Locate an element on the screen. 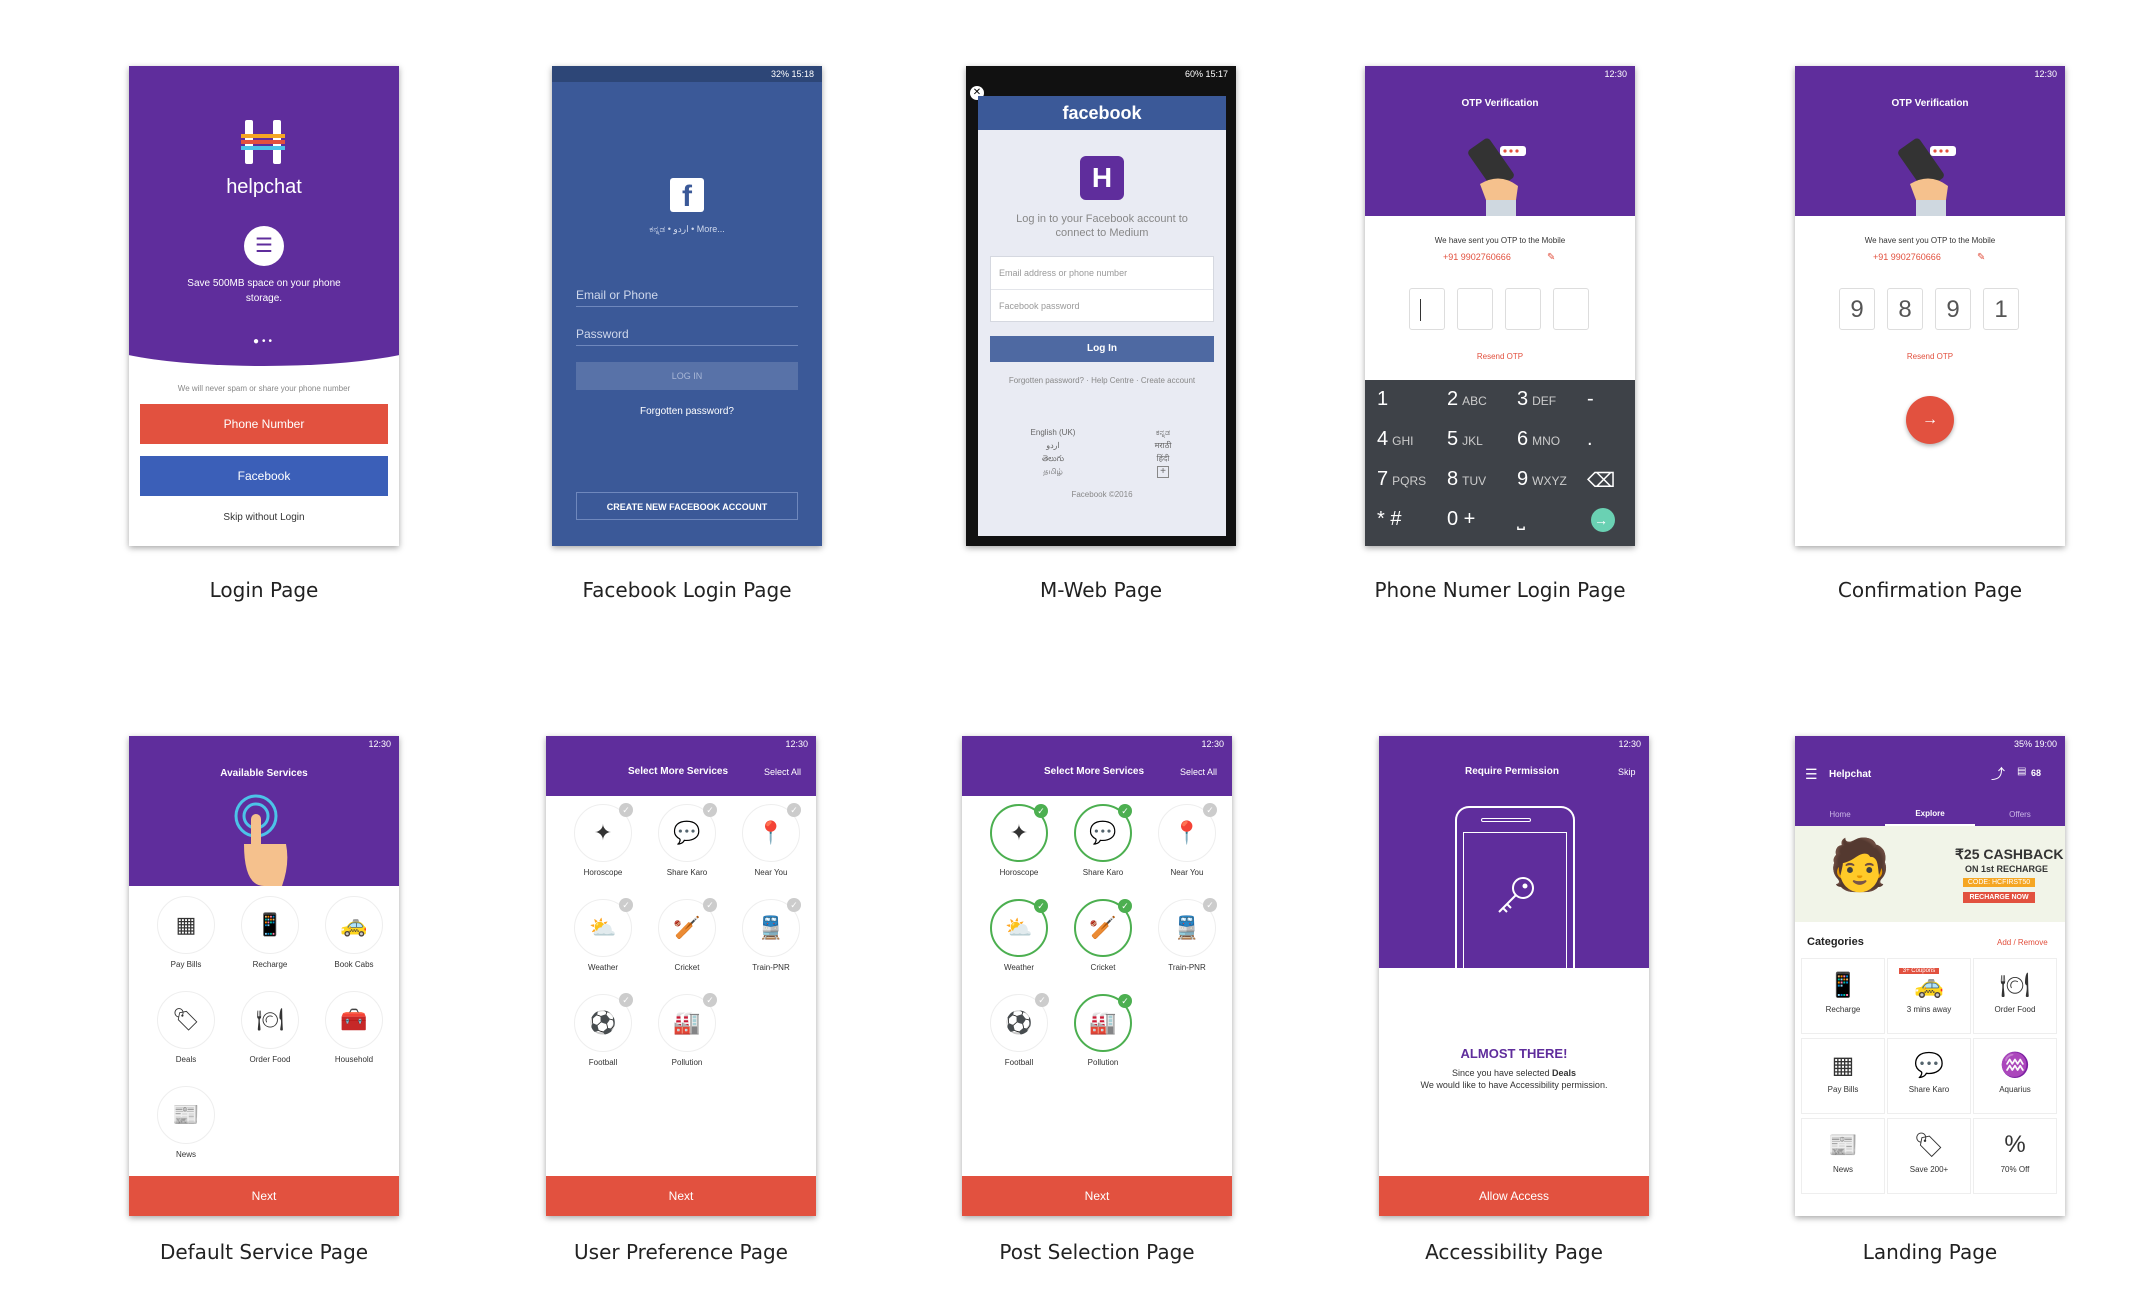  keypad-key: 4 GHI is located at coordinates (1395, 439).